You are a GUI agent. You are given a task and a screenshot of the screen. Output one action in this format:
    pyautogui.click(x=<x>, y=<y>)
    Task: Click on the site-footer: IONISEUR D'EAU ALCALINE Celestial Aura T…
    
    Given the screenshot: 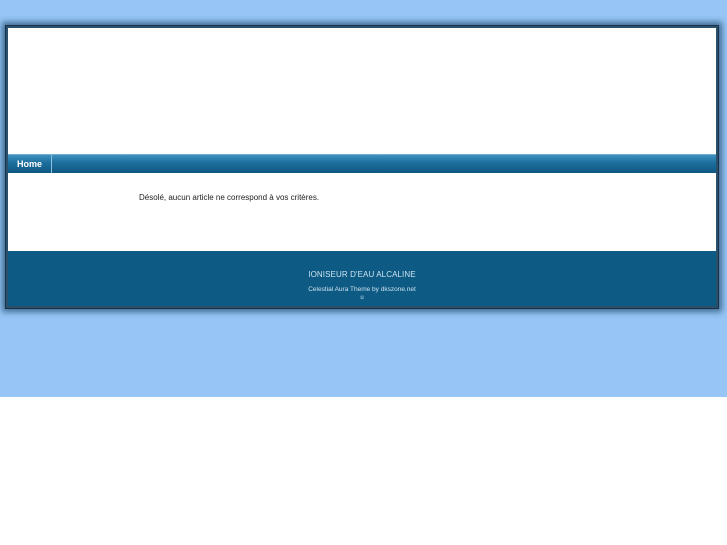 What is the action you would take?
    pyautogui.click(x=362, y=278)
    